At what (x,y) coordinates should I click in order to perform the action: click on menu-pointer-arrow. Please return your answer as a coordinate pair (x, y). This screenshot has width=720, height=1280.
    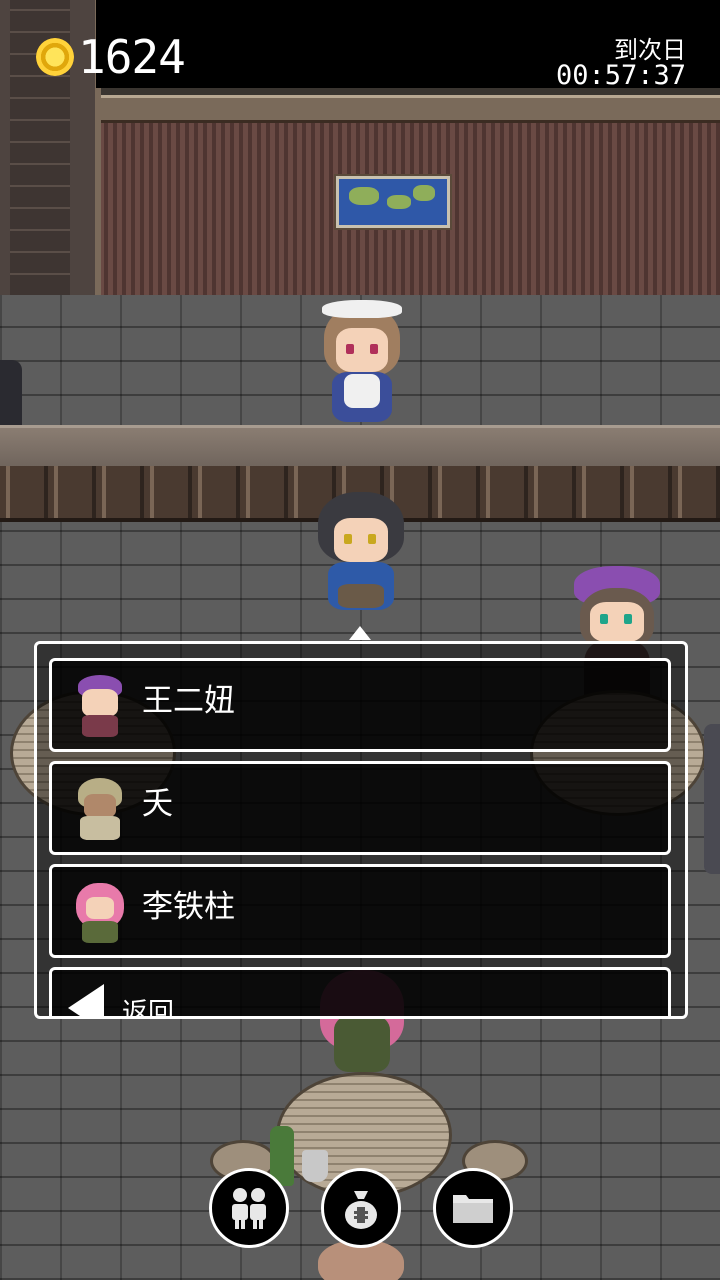
    Looking at the image, I should click on (360, 633).